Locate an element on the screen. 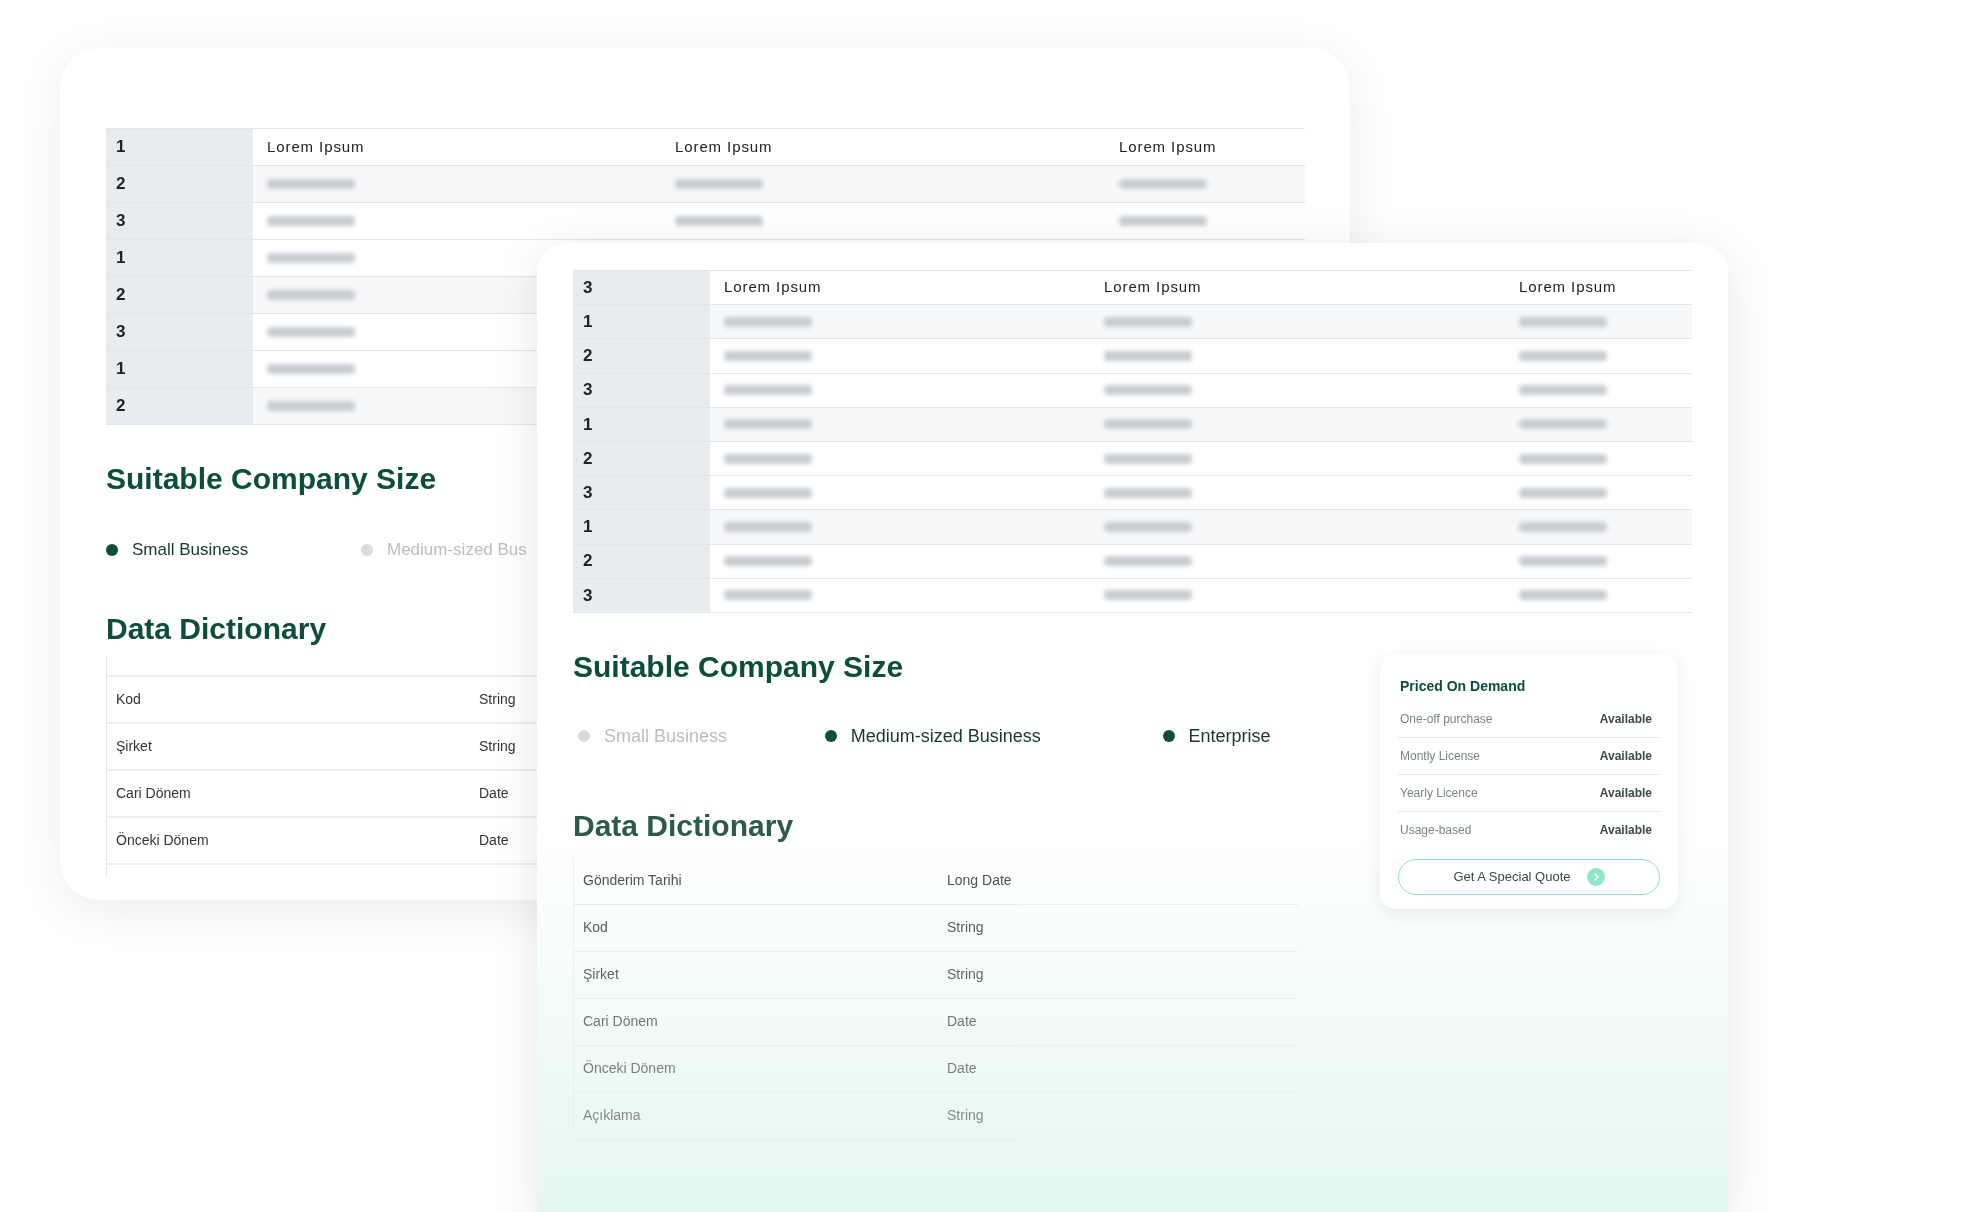 This screenshot has height=1212, width=1965. field-name: Gönderim Tarihi is located at coordinates (632, 881).